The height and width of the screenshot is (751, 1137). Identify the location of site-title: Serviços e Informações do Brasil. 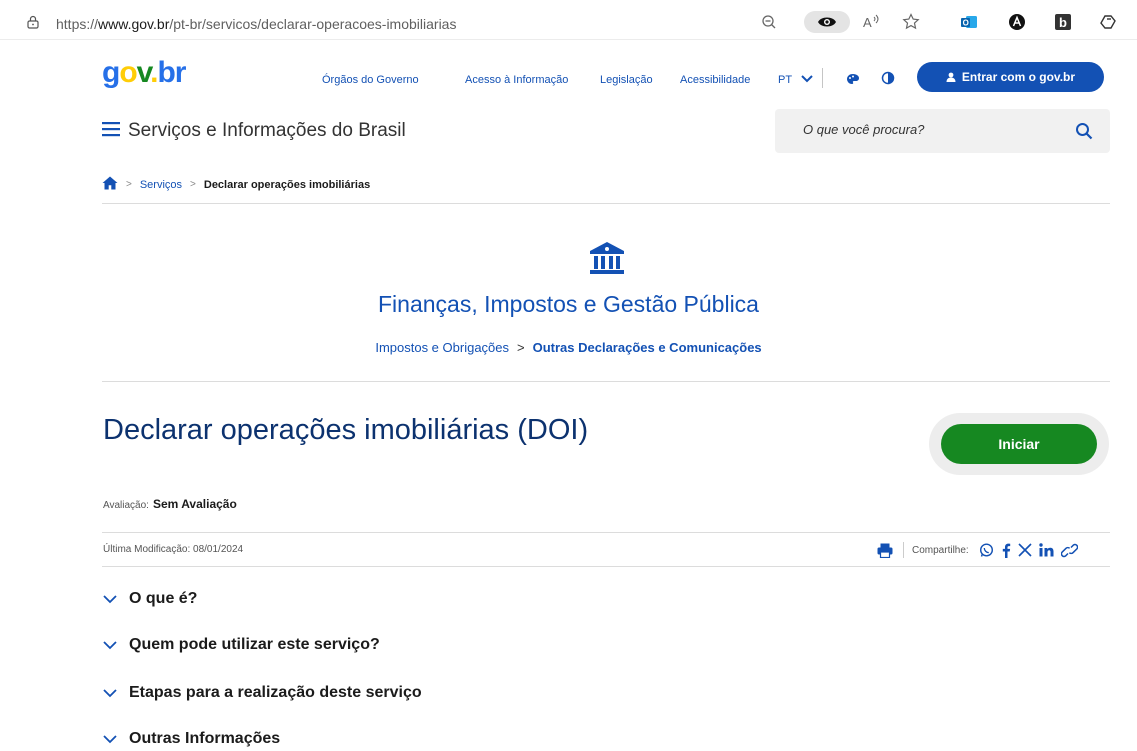
(267, 131).